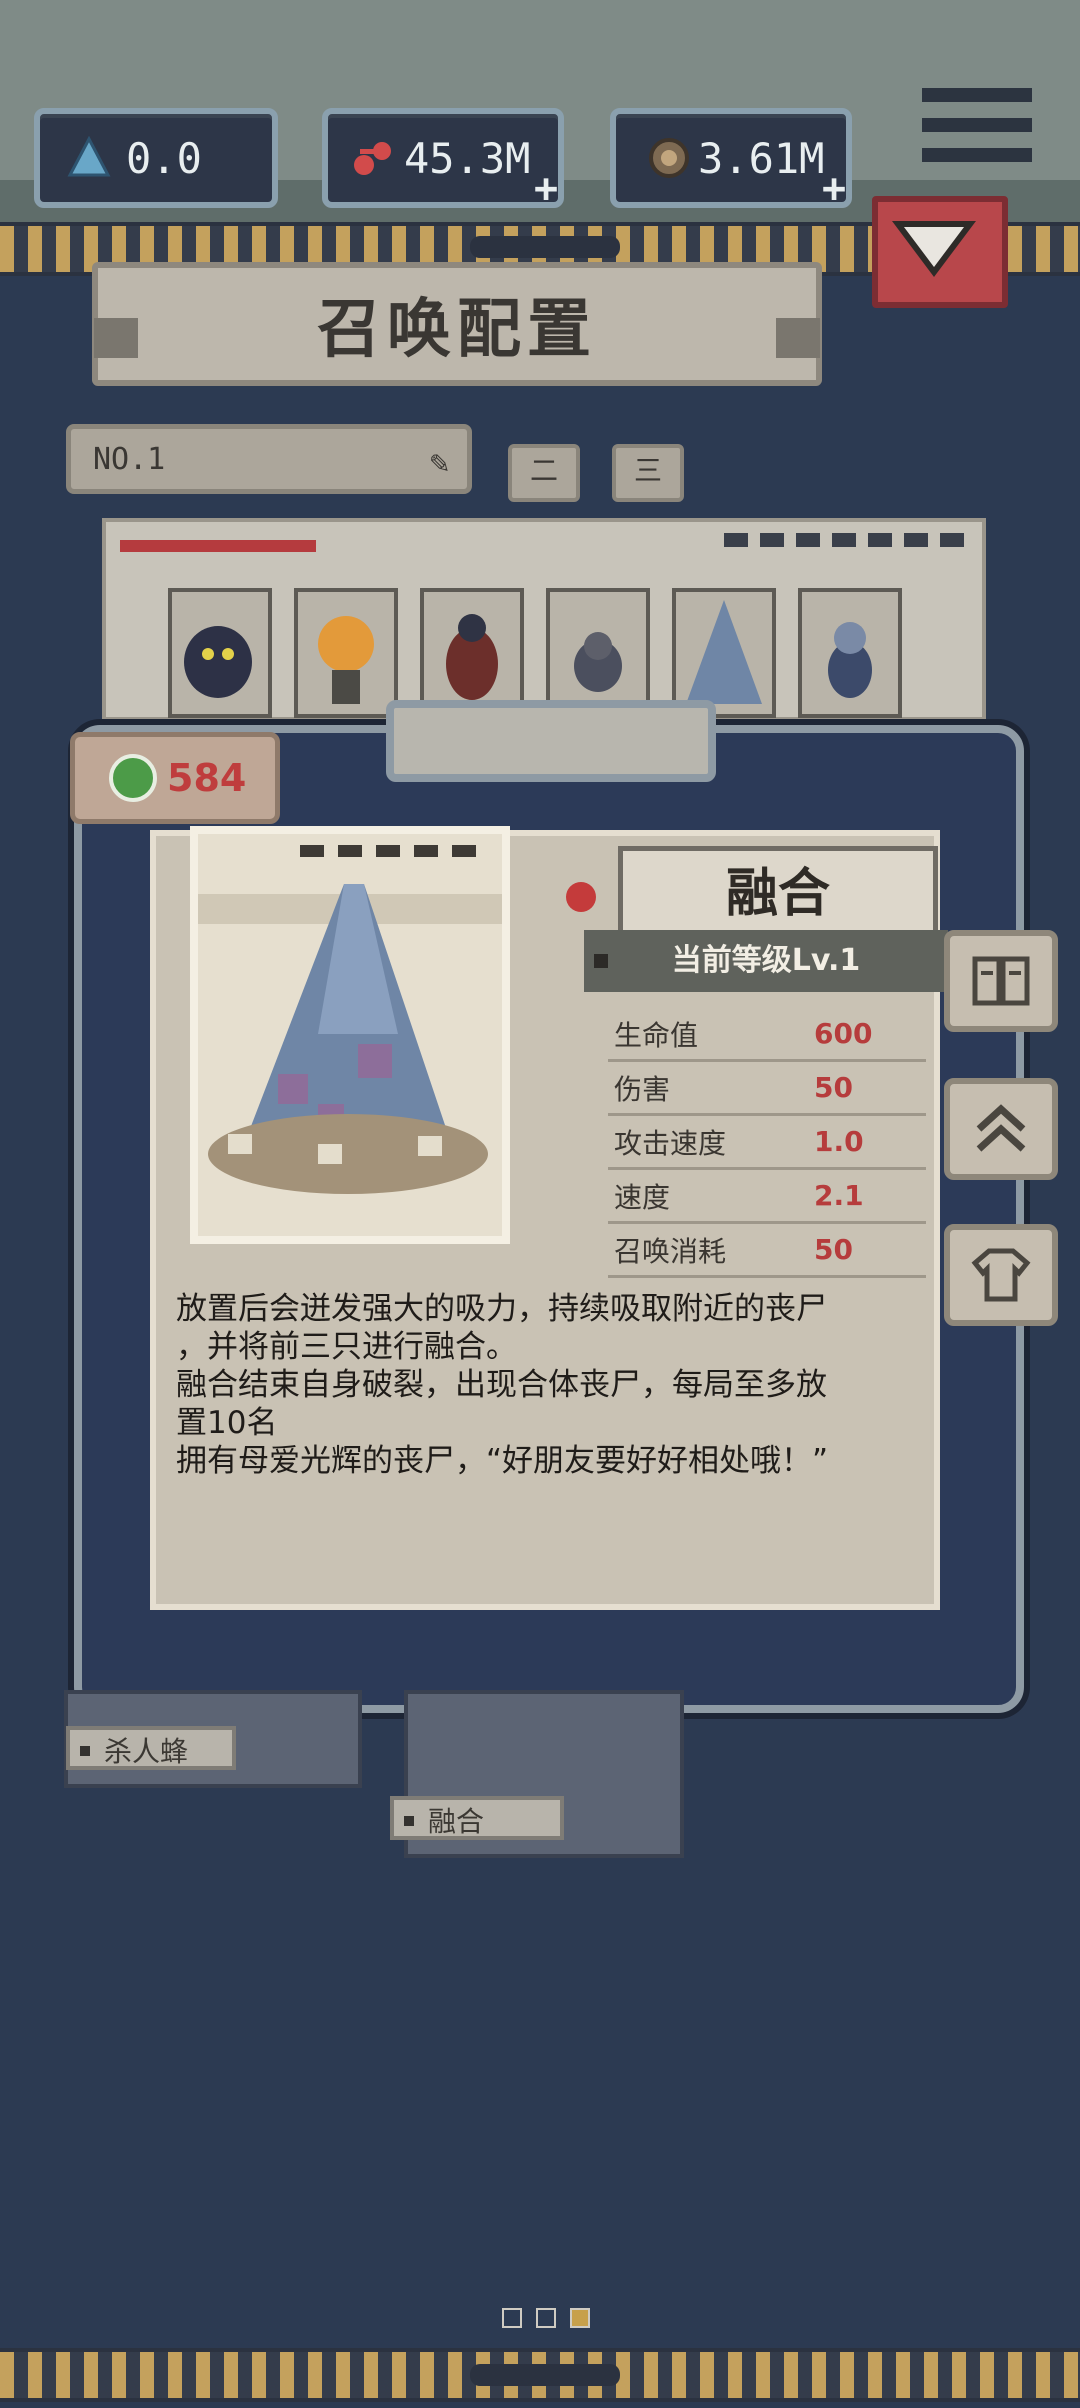 This screenshot has width=1080, height=2408. What do you see at coordinates (767, 1197) in the screenshot?
I see `stat-row-speed: 速度 2.1` at bounding box center [767, 1197].